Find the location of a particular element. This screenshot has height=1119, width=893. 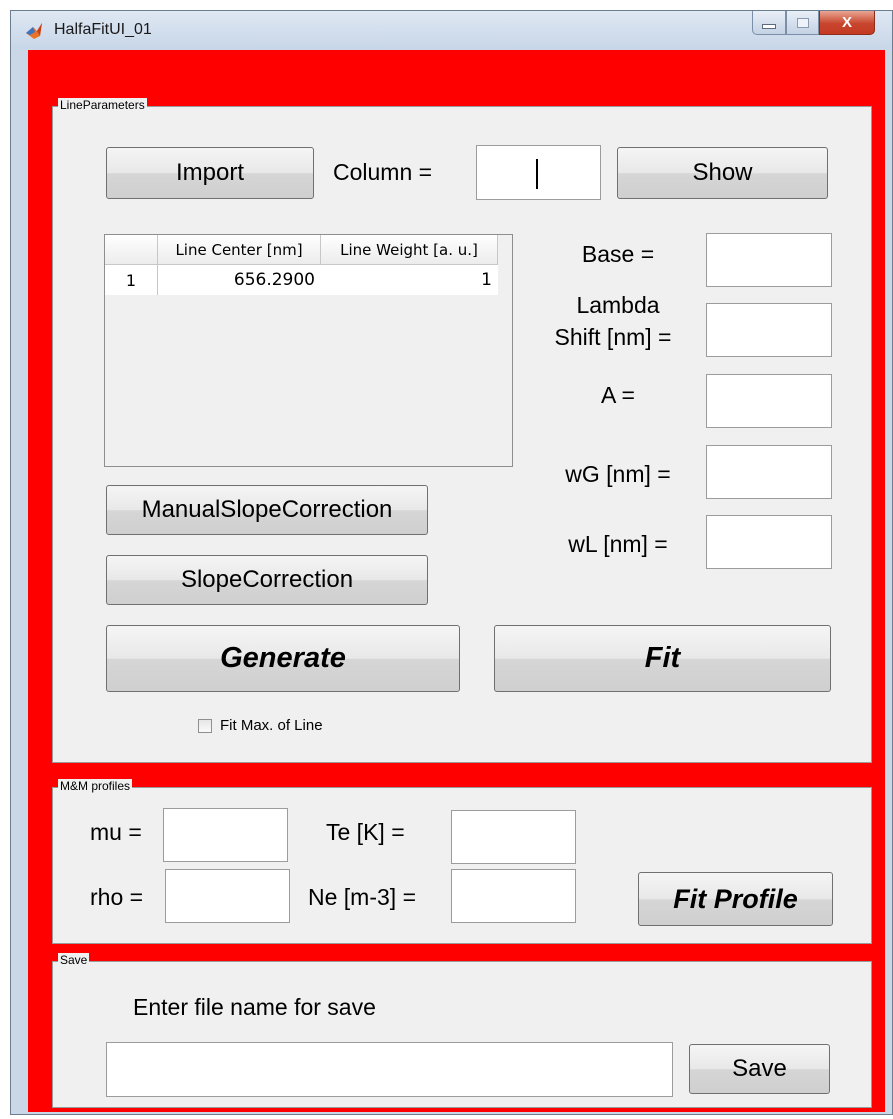

a-input is located at coordinates (769, 401).